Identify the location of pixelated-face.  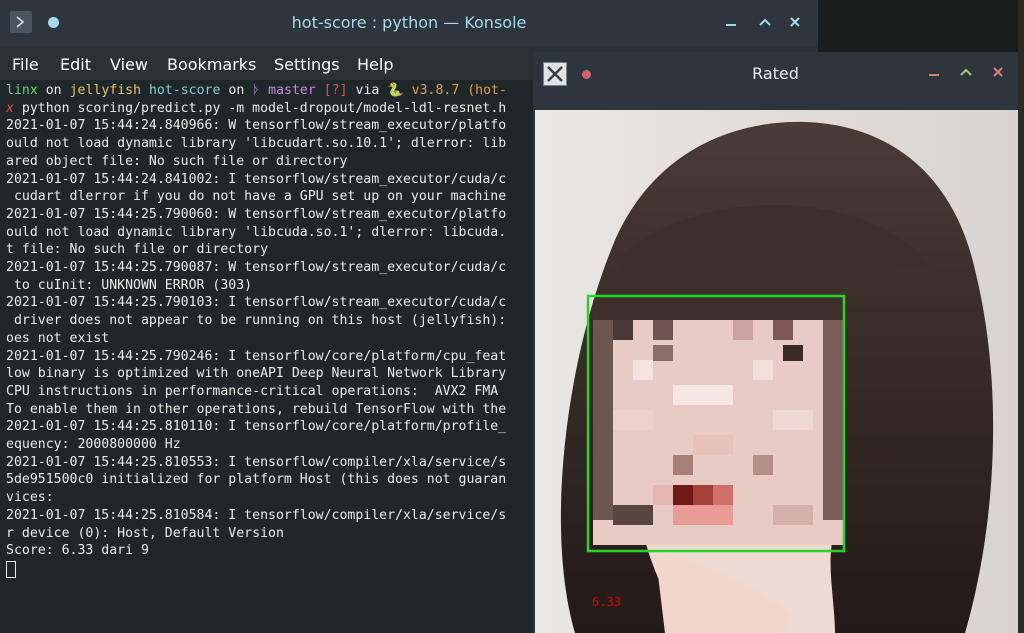
(718, 422).